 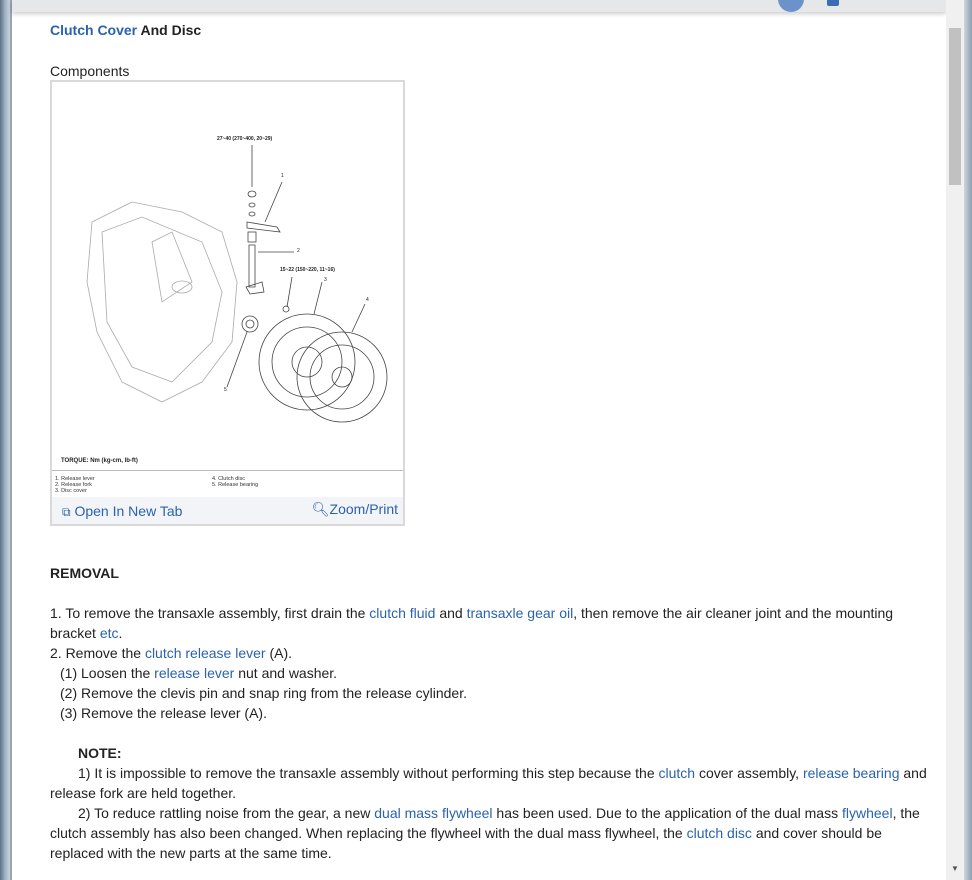 What do you see at coordinates (194, 673) in the screenshot?
I see `link-release-lever: release lever` at bounding box center [194, 673].